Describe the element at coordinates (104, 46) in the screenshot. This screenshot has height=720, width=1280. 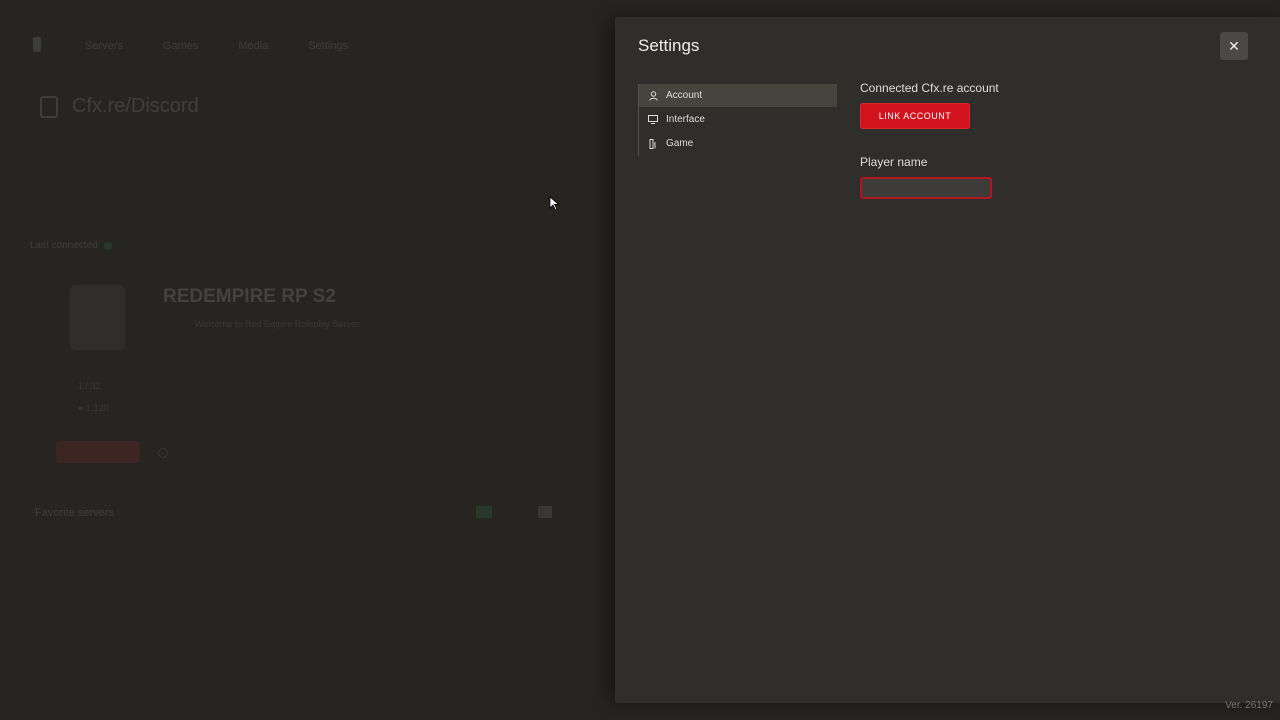
I see `nav-servers: Servers` at that location.